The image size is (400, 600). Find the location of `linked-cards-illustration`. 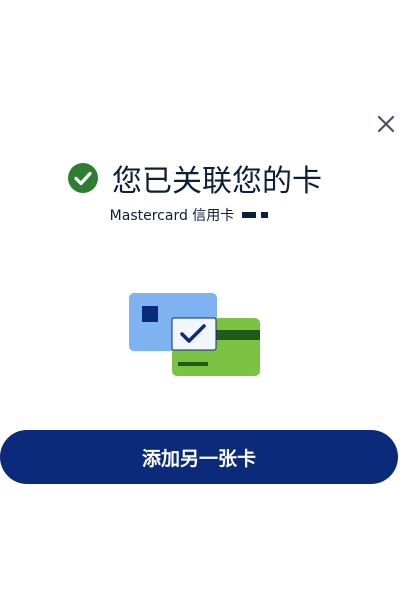

linked-cards-illustration is located at coordinates (194, 334).